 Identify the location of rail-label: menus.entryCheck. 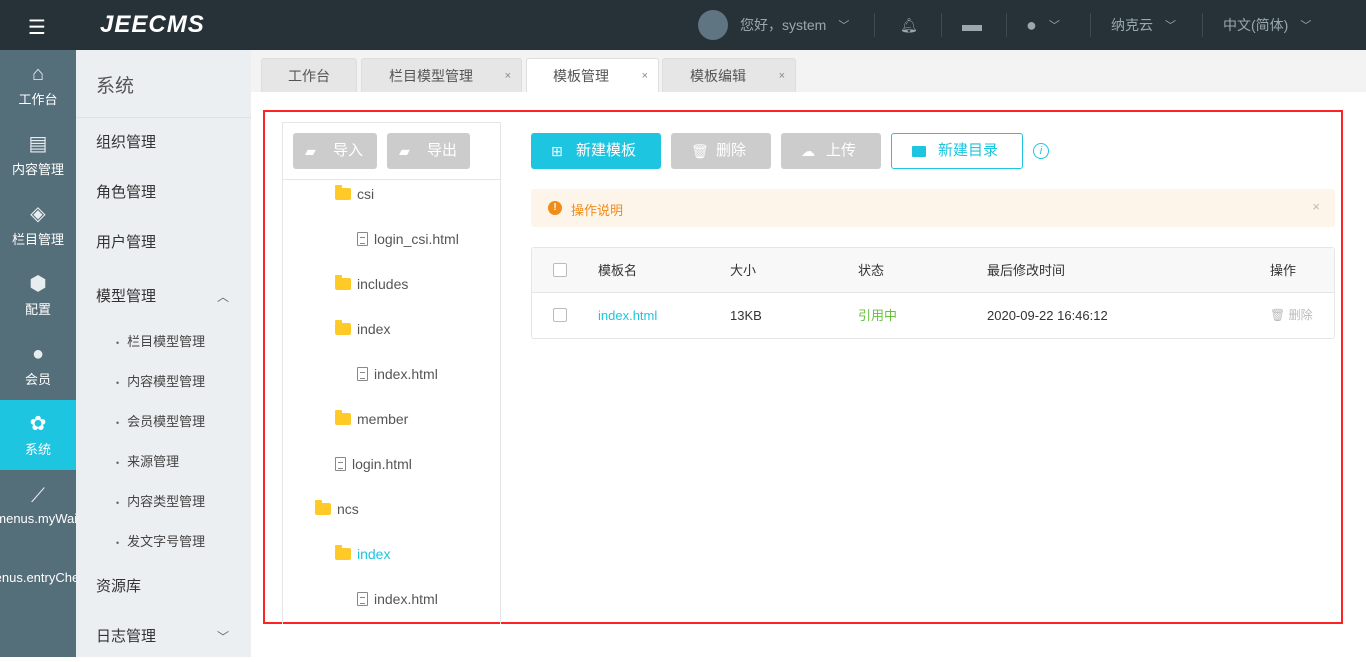
(38, 577).